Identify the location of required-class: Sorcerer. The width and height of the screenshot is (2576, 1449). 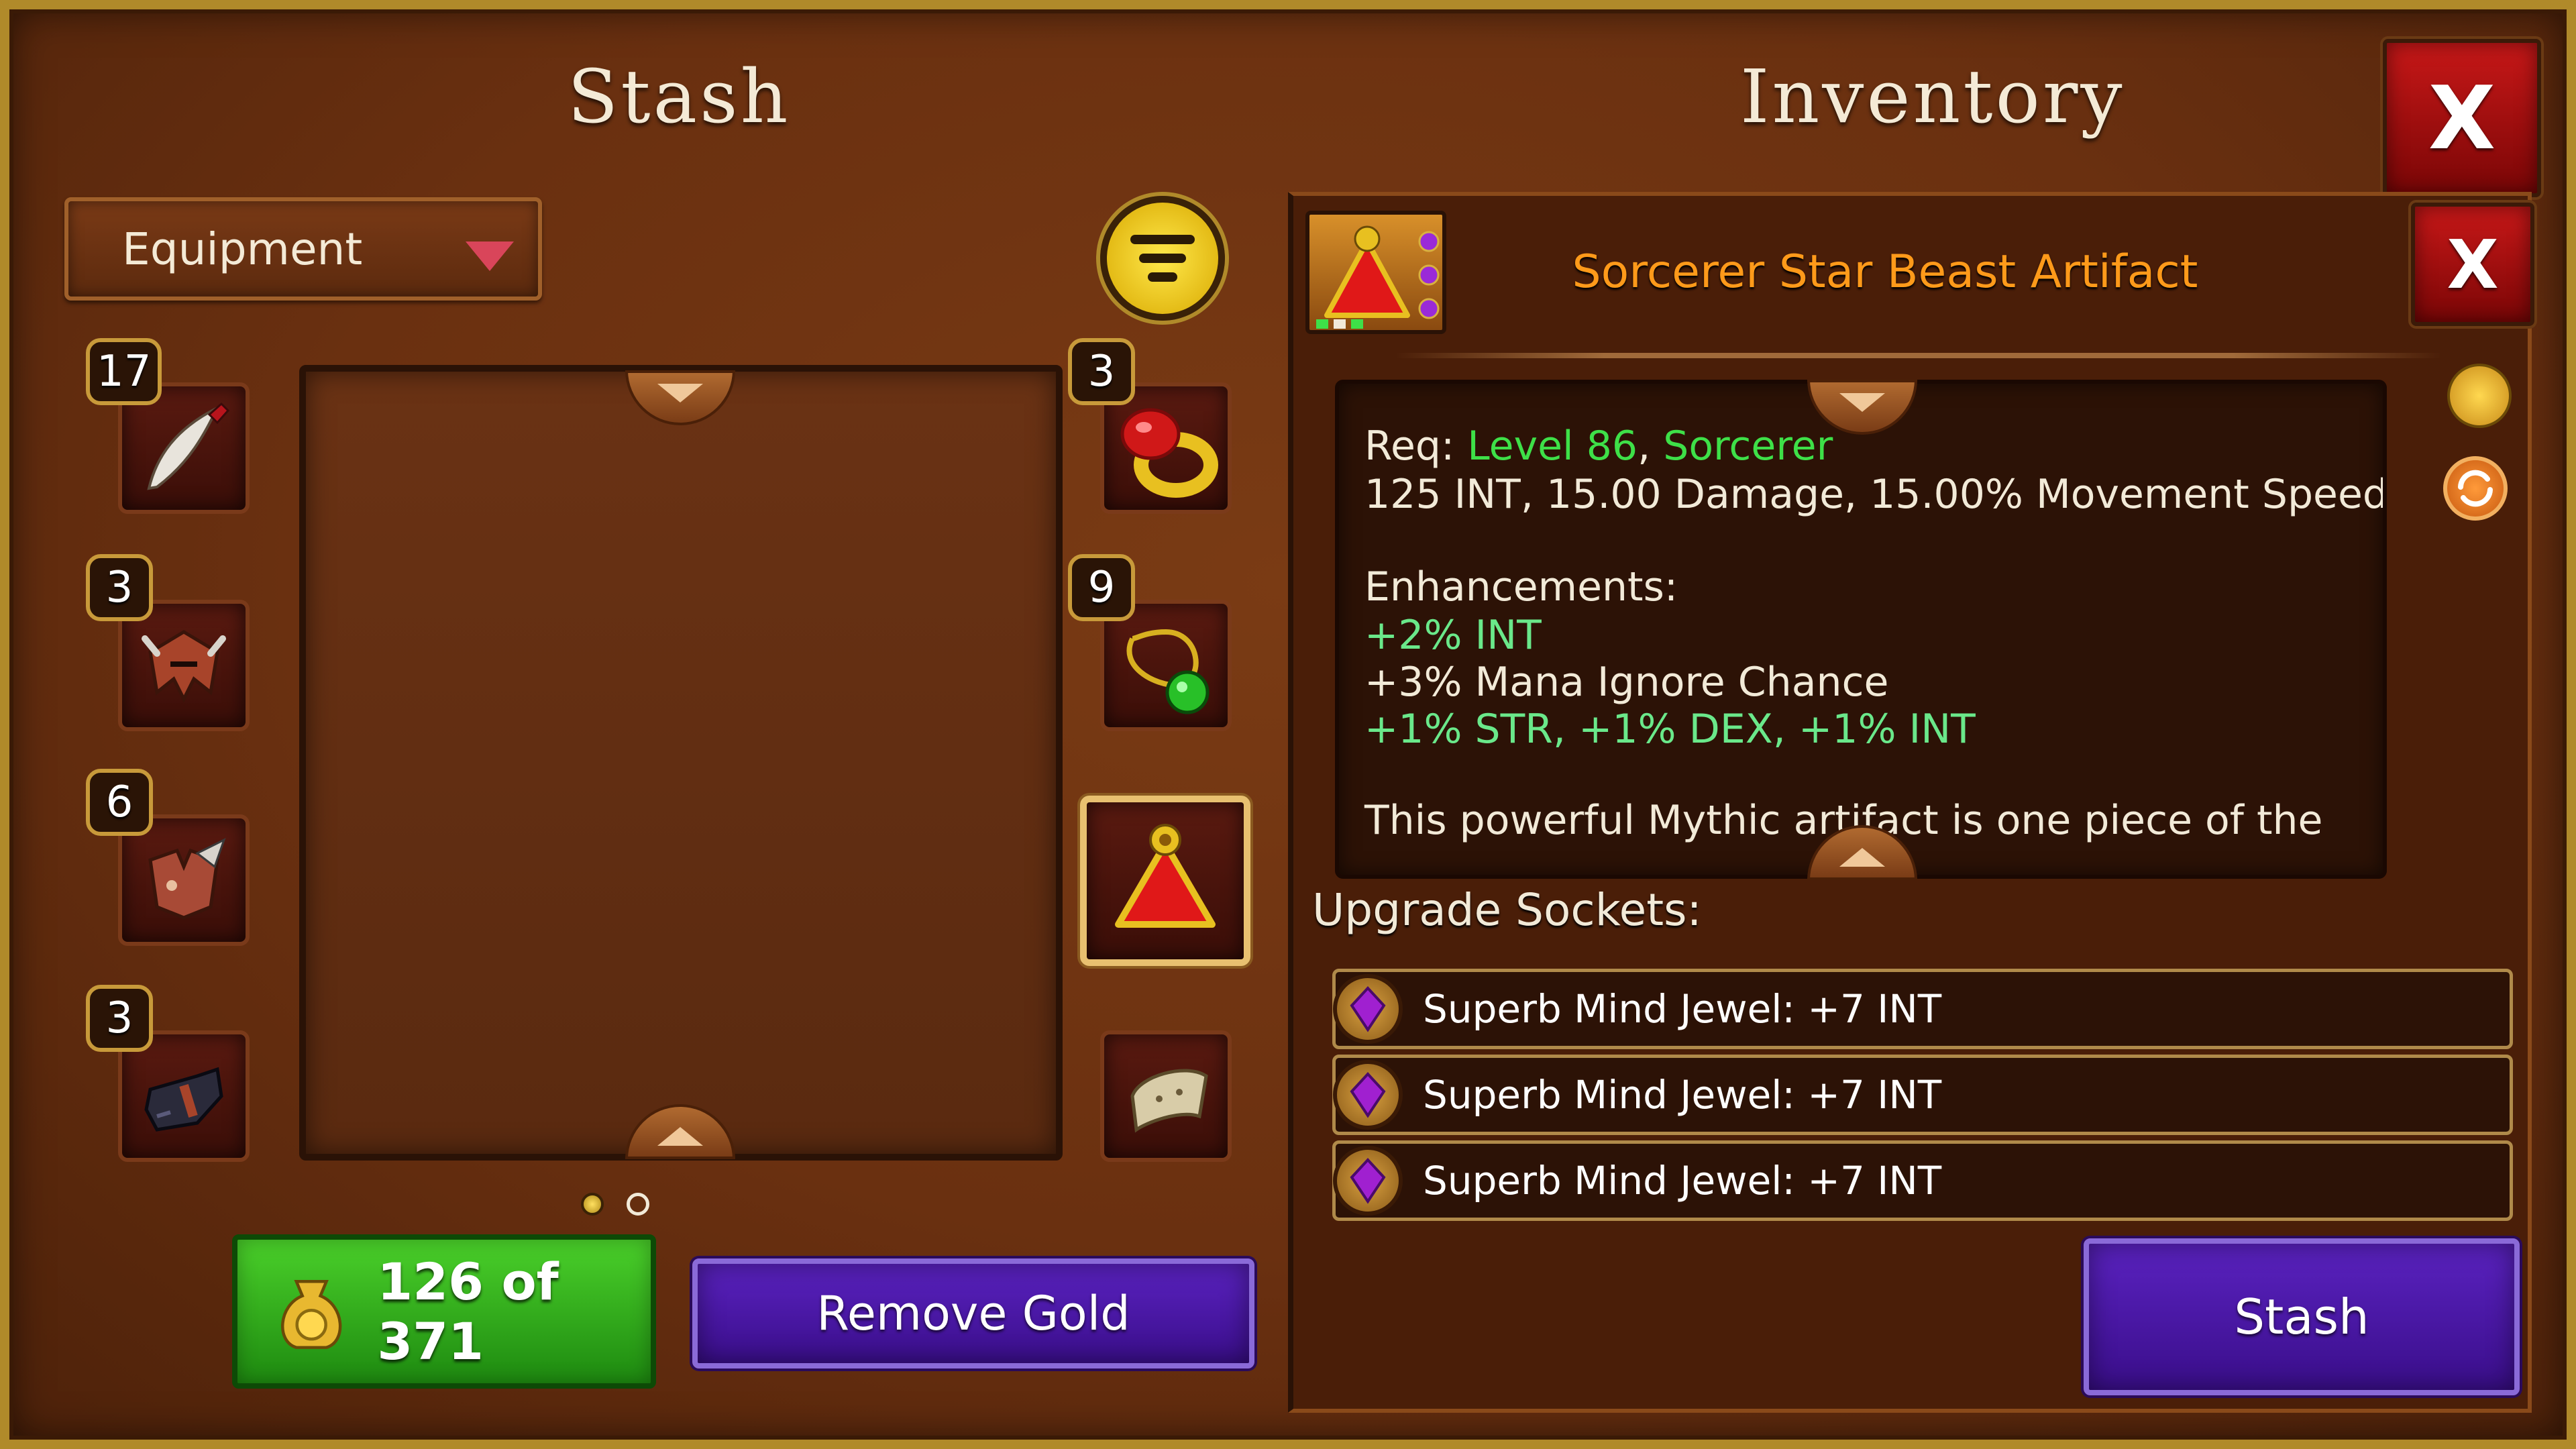
(1748, 446).